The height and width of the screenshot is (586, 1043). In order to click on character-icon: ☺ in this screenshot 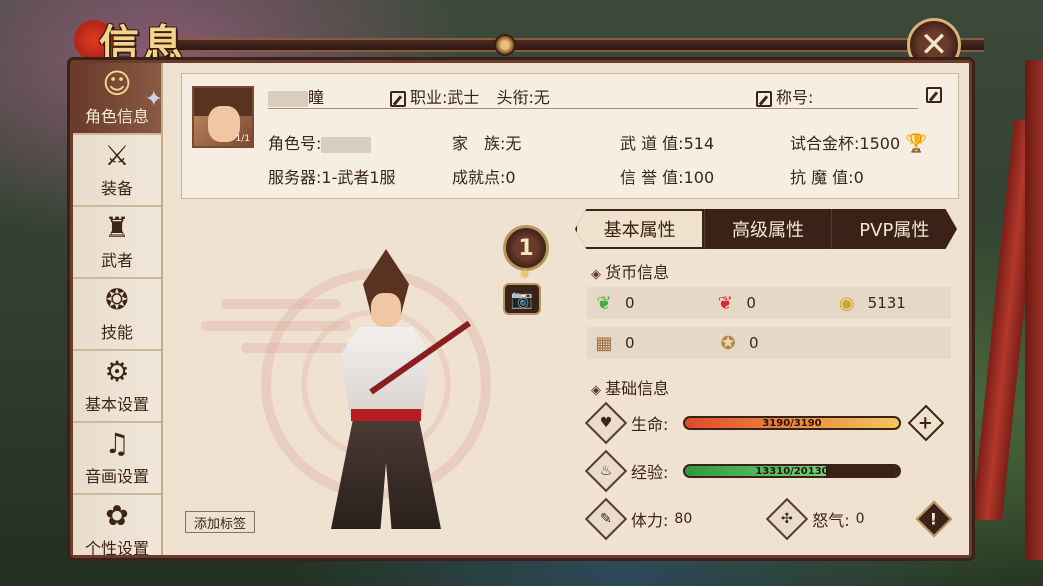, I will do `click(117, 83)`.